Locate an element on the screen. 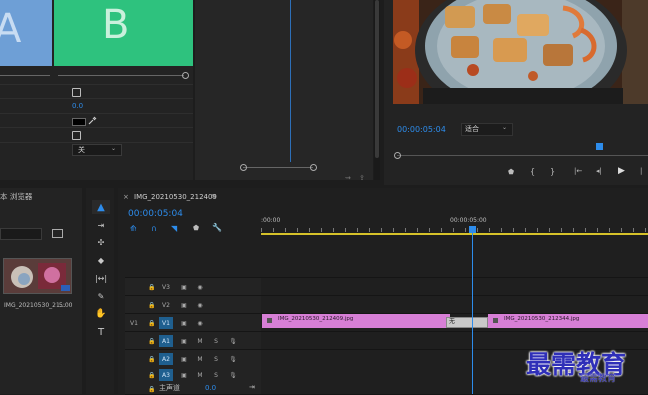 The width and height of the screenshot is (648, 395). search-input is located at coordinates (21, 234).